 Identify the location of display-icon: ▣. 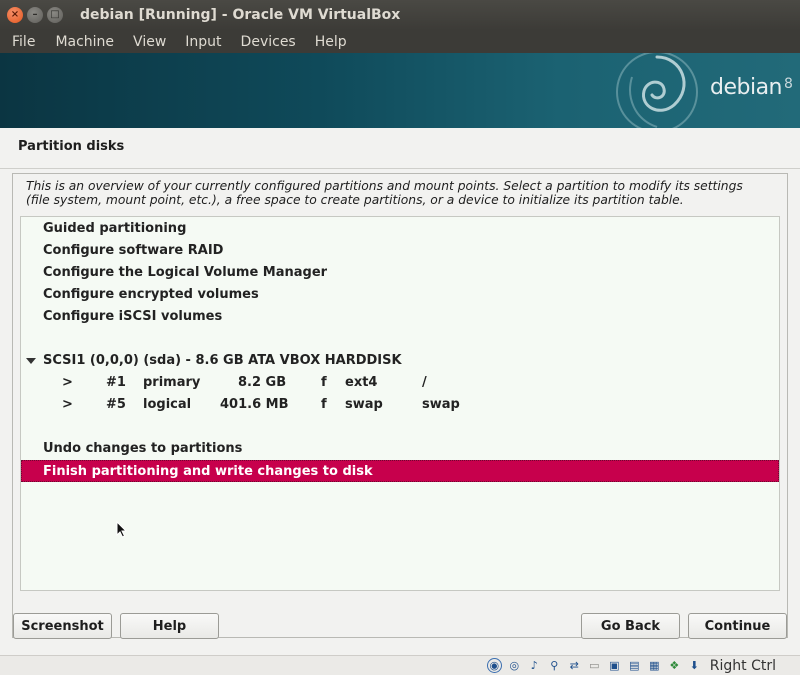
(614, 665).